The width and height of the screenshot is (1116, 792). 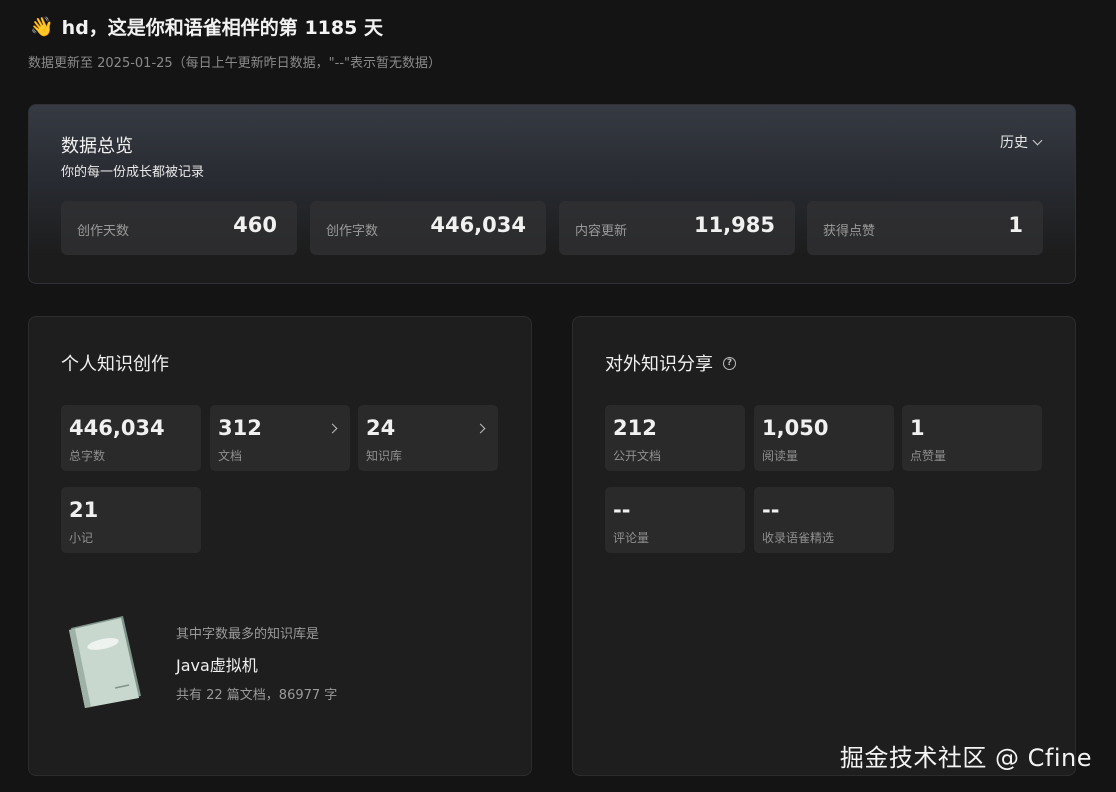 What do you see at coordinates (179, 28) in the screenshot?
I see `greeting-prefix: hd，这是你和语雀相伴的第` at bounding box center [179, 28].